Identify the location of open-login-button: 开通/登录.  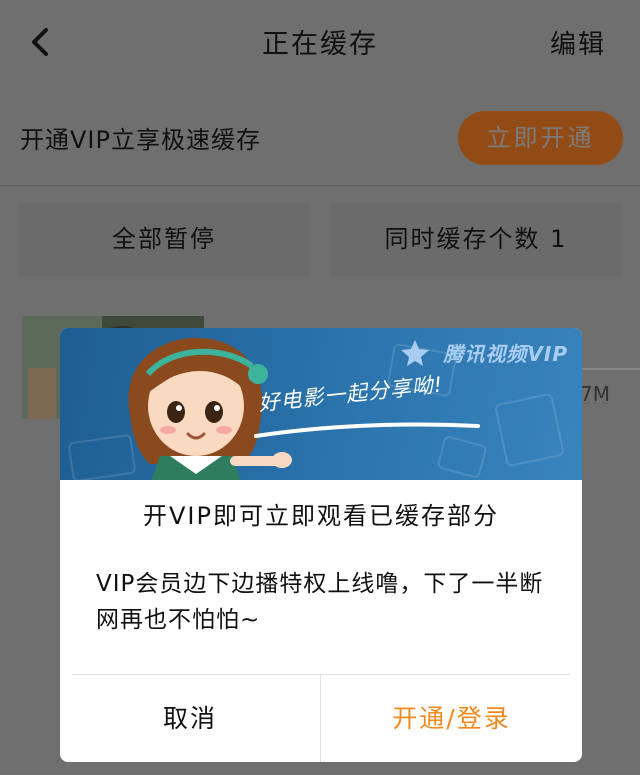
(451, 718).